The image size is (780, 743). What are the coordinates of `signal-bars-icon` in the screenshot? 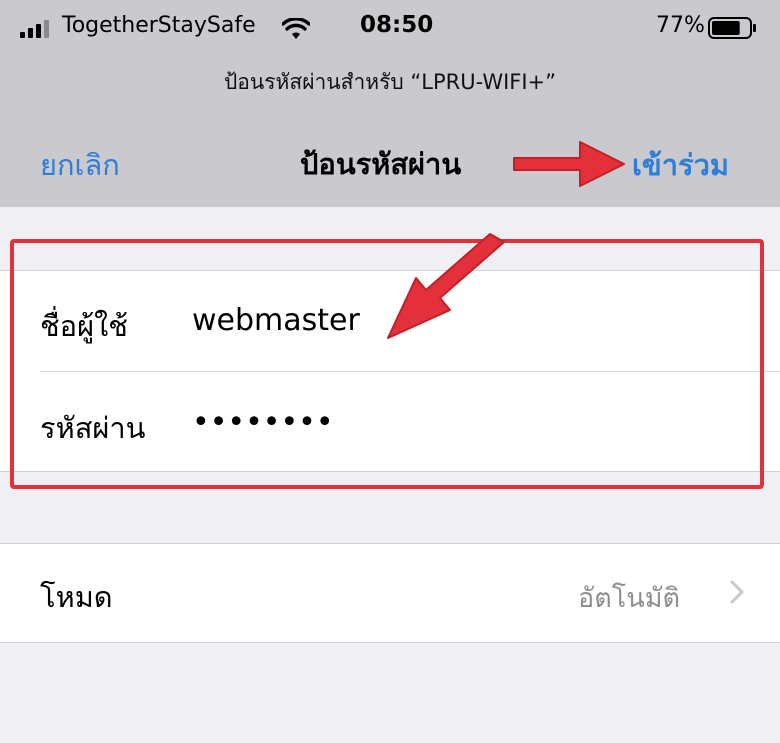 It's located at (34, 29).